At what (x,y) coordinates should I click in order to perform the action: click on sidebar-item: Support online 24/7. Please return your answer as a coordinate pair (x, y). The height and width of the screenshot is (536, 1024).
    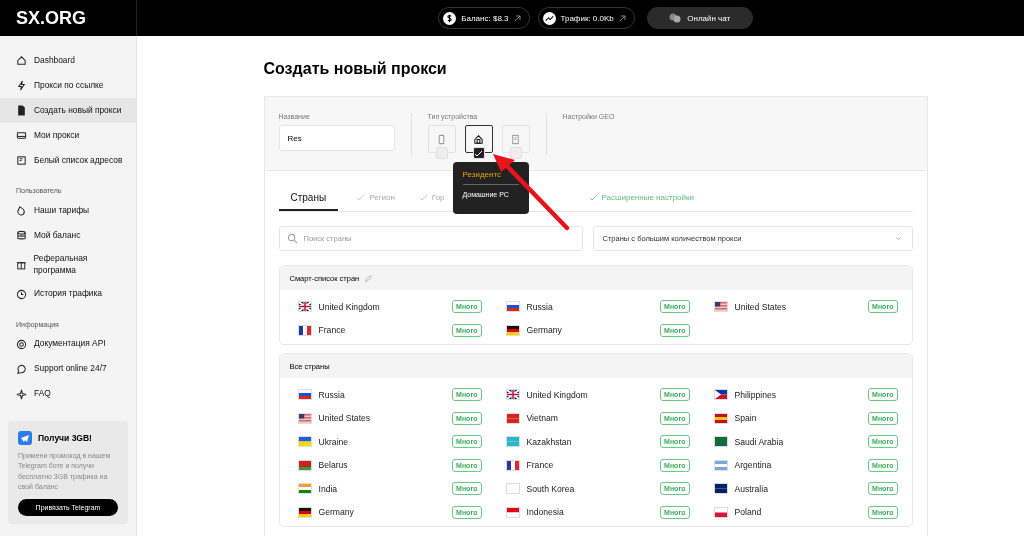
    Looking at the image, I should click on (68, 369).